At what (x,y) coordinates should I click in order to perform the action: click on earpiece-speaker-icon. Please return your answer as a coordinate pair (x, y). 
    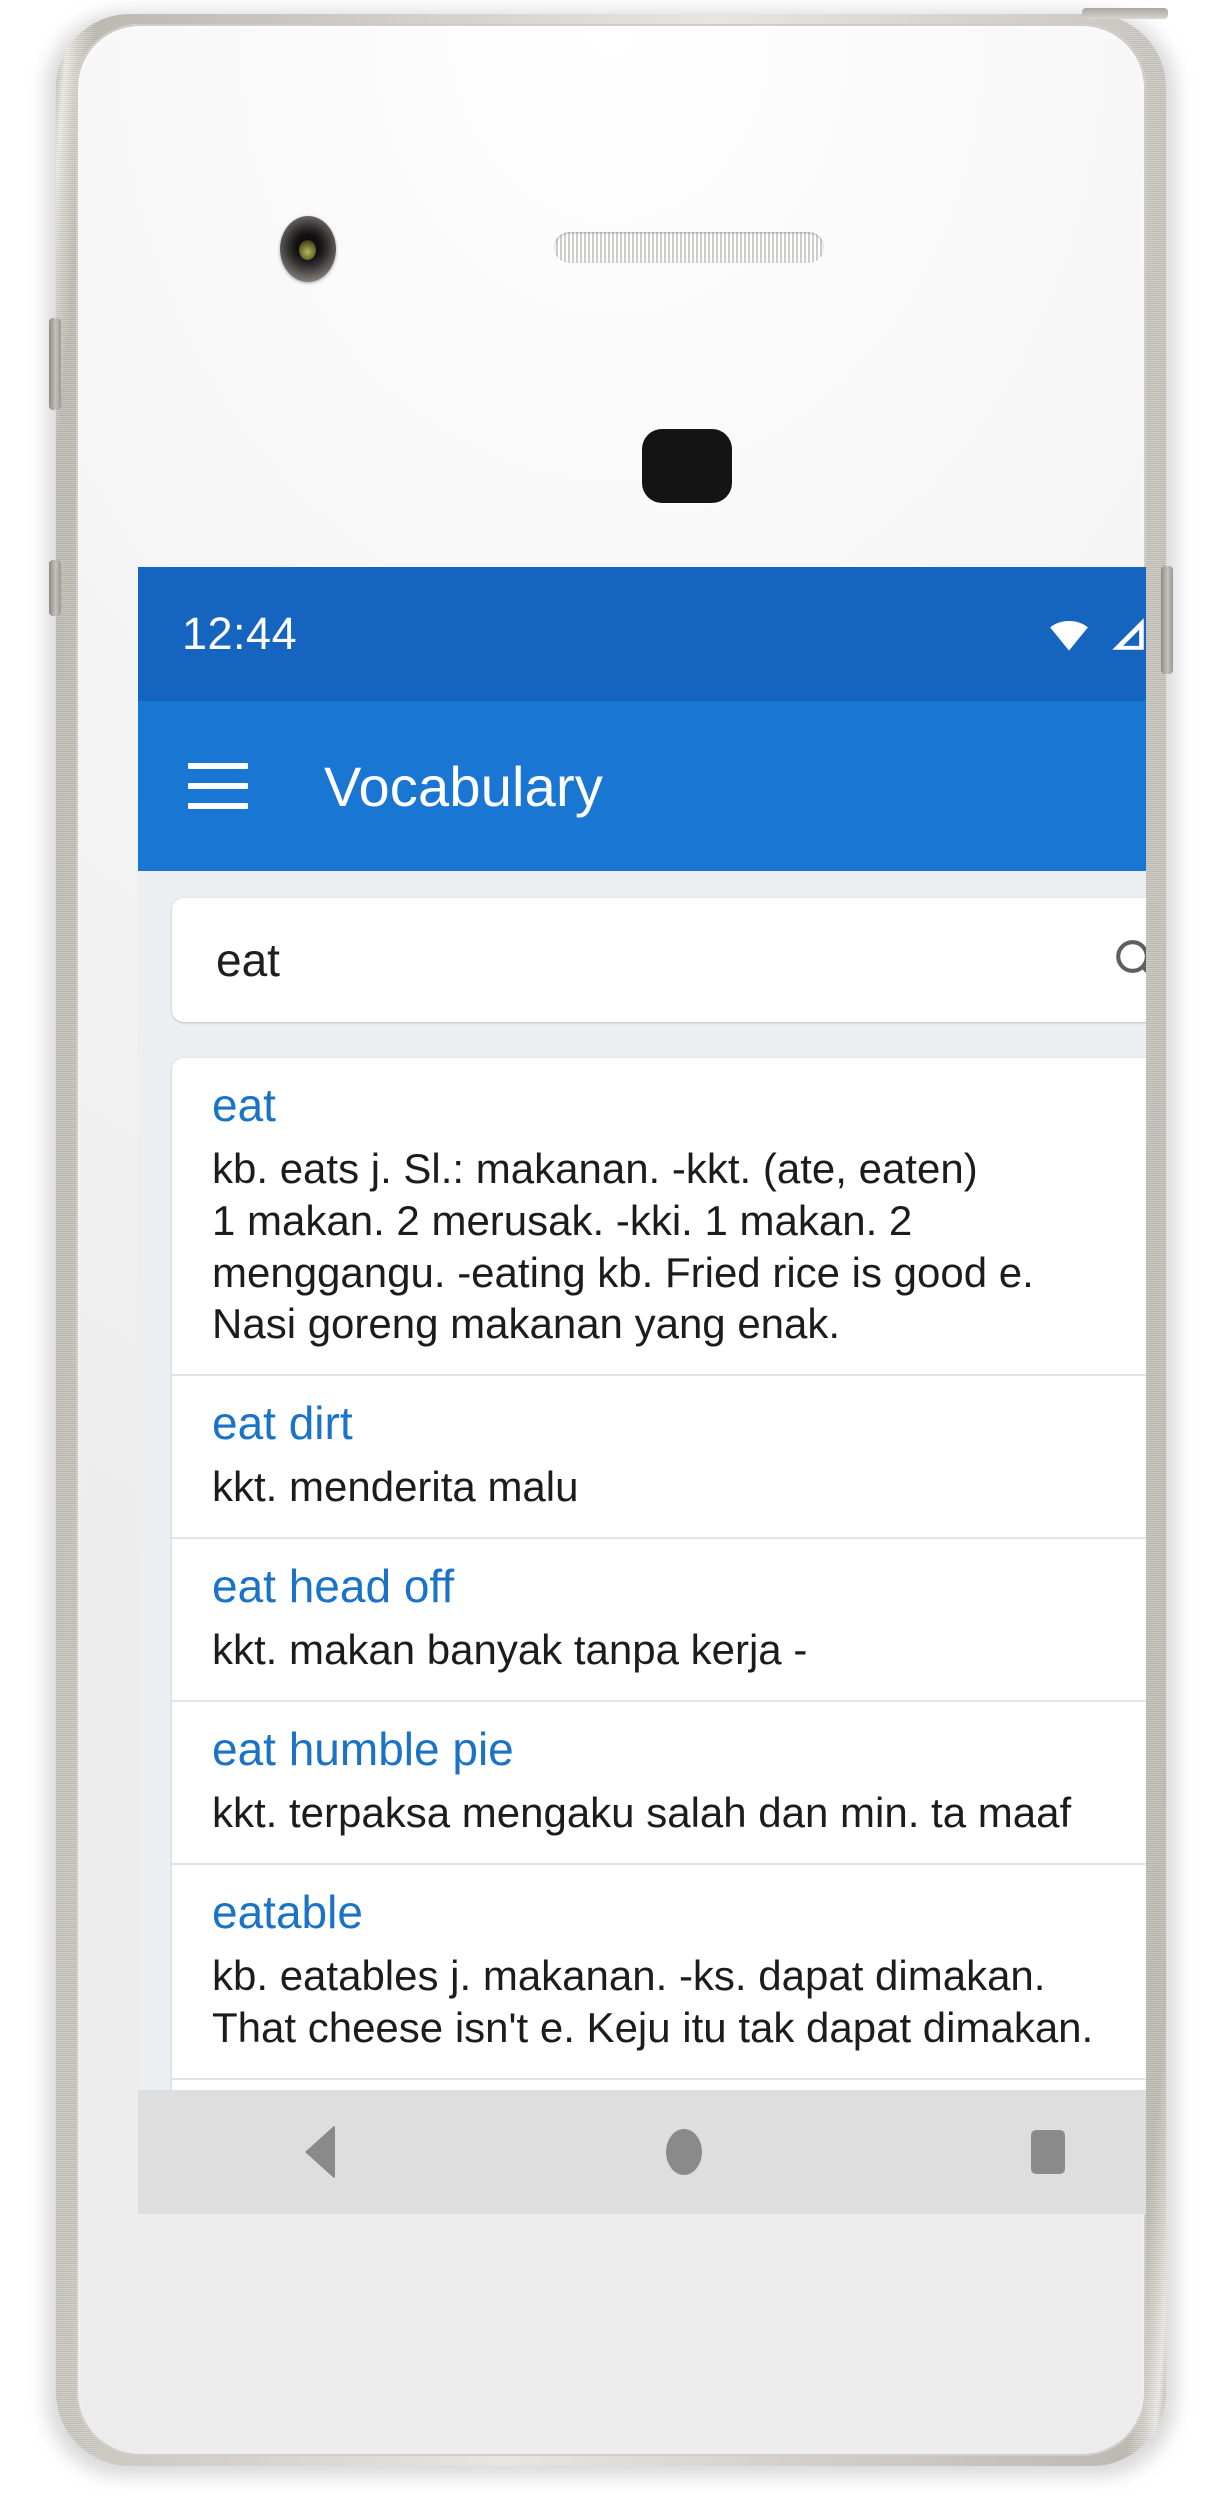
    Looking at the image, I should click on (689, 247).